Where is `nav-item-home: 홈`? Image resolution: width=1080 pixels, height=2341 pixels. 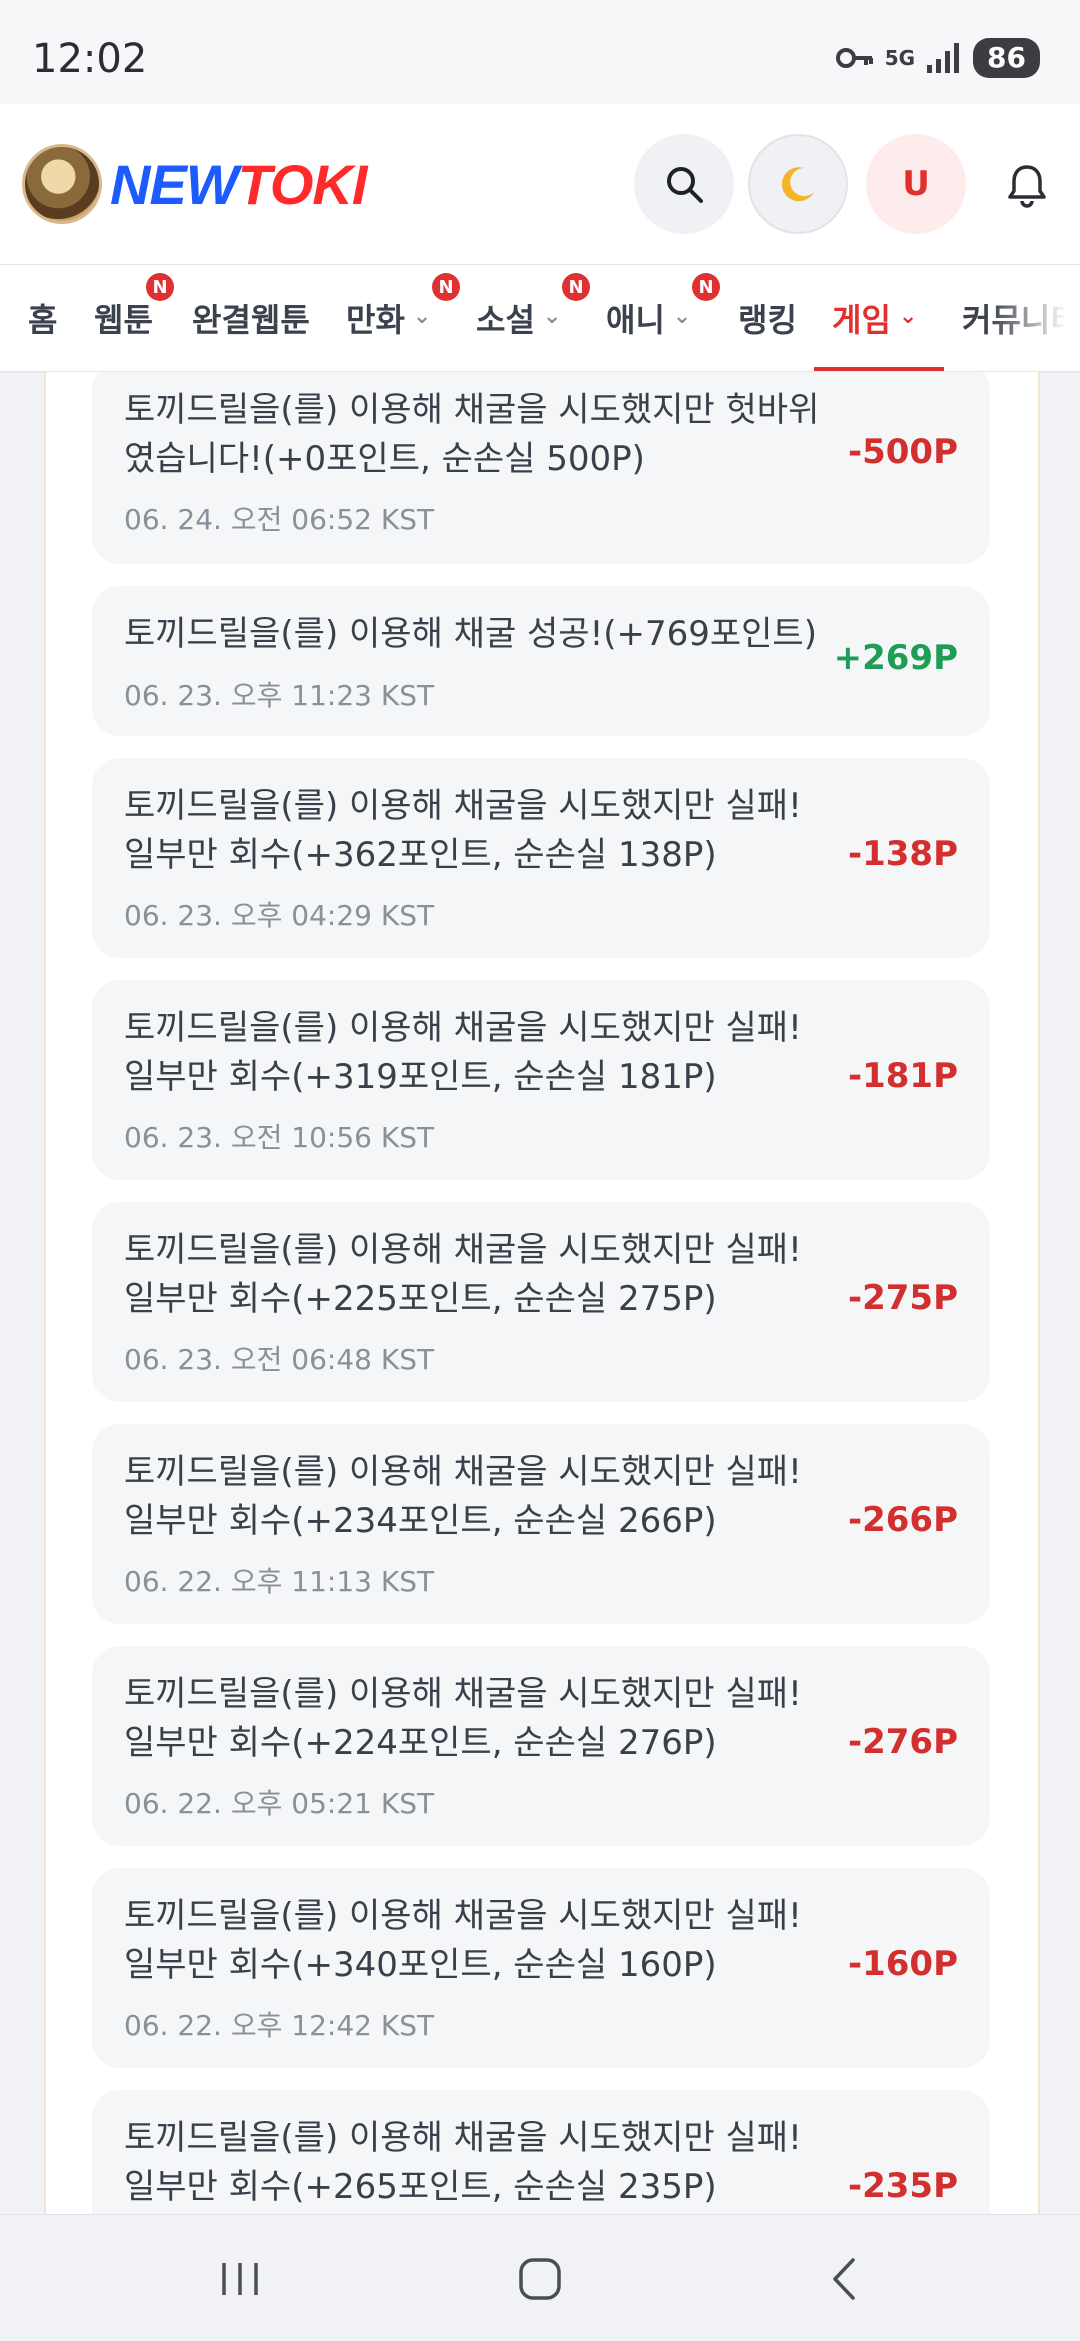
nav-item-home: 홈 is located at coordinates (42, 318).